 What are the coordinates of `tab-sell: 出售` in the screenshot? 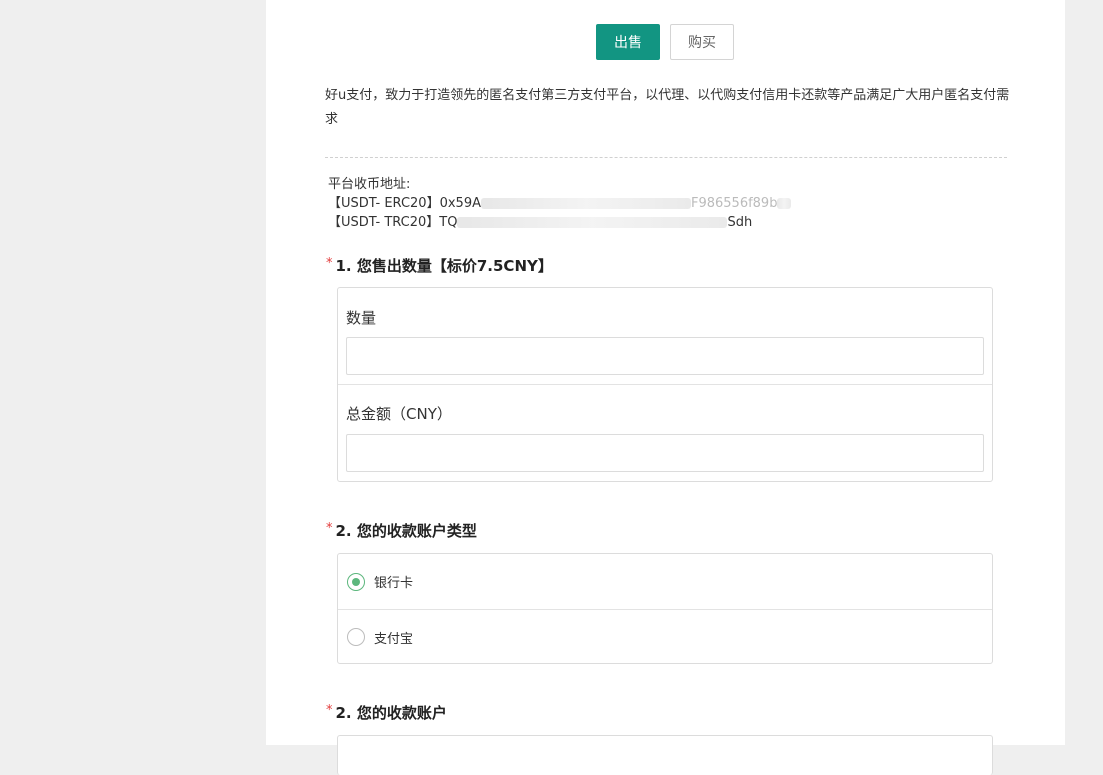 It's located at (628, 42).